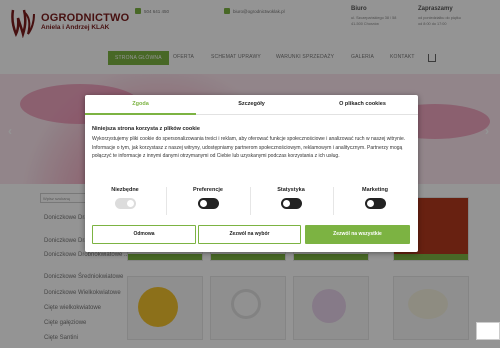 This screenshot has height=348, width=500. What do you see at coordinates (125, 203) in the screenshot?
I see `toggle-necessary` at bounding box center [125, 203].